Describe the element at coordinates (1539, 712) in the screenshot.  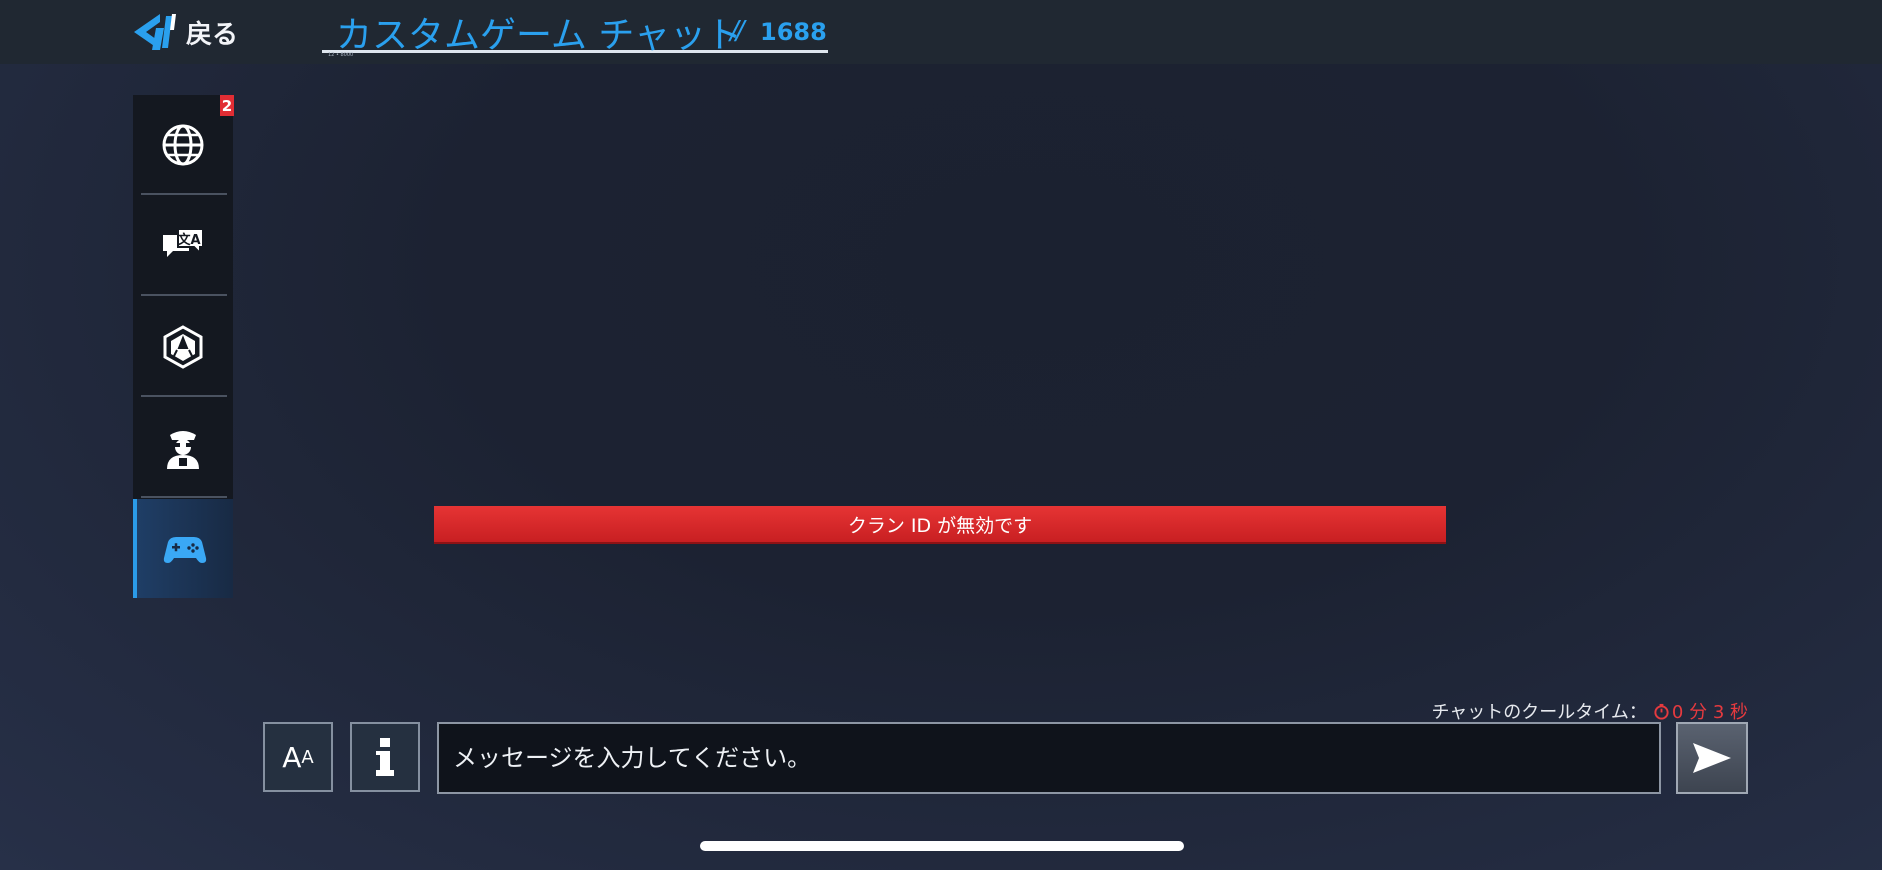
I see `cooldown-label: チャットのクールタイム：` at that location.